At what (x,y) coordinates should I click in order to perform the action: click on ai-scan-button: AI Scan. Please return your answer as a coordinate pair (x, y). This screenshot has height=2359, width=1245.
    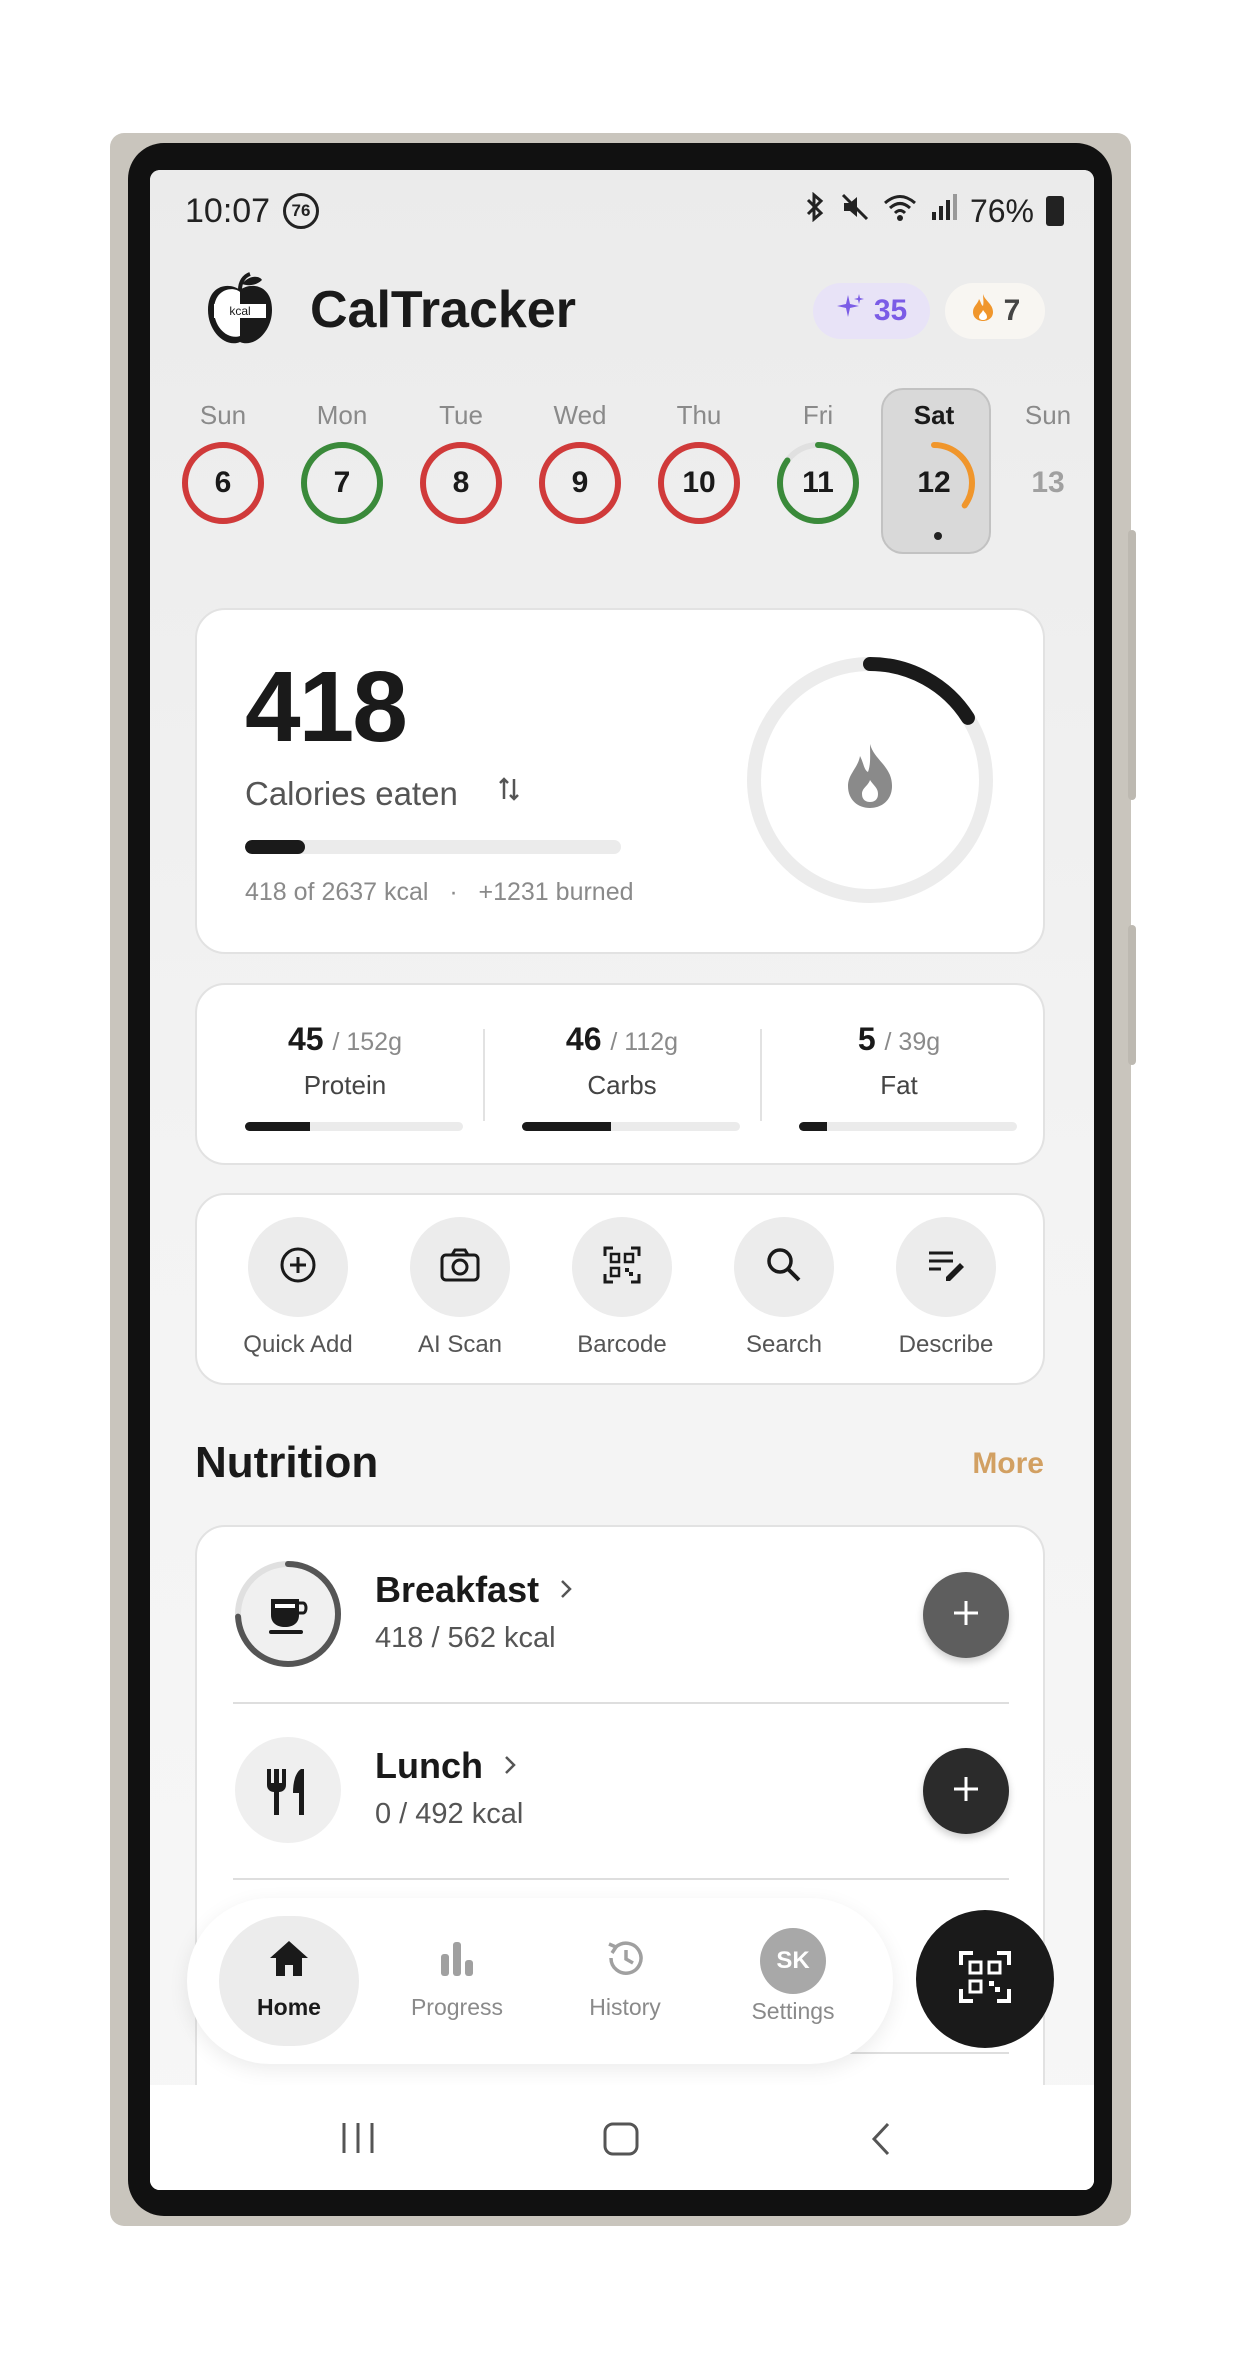
    Looking at the image, I should click on (460, 1288).